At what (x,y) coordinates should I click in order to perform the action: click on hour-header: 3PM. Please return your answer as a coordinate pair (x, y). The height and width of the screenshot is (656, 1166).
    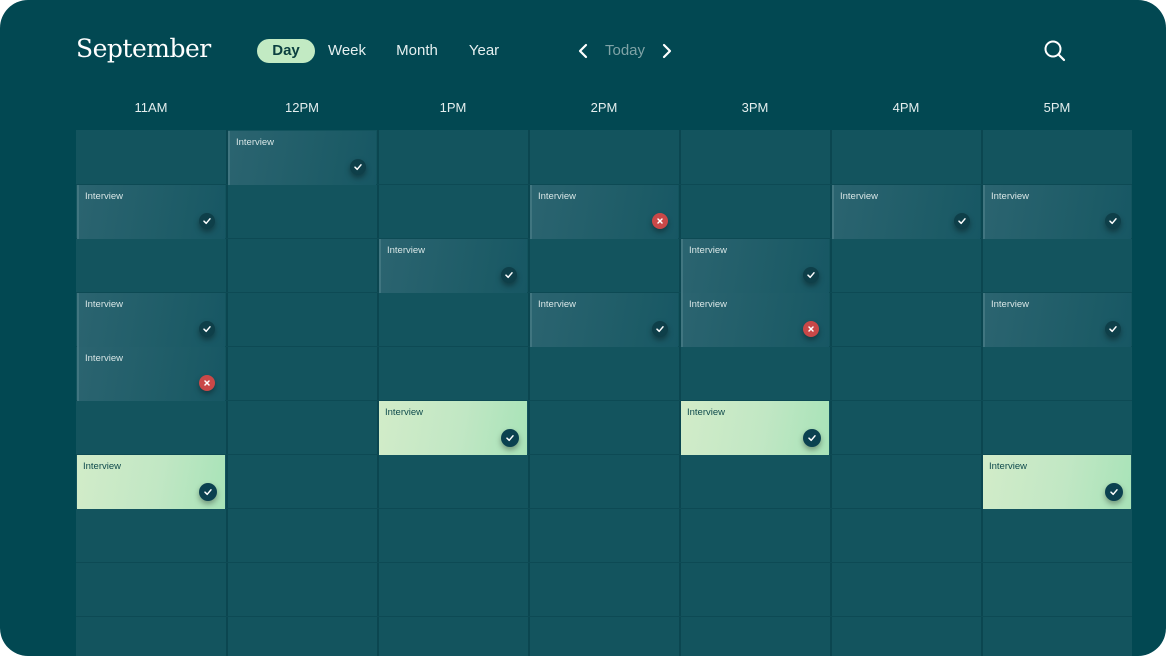
    Looking at the image, I should click on (755, 107).